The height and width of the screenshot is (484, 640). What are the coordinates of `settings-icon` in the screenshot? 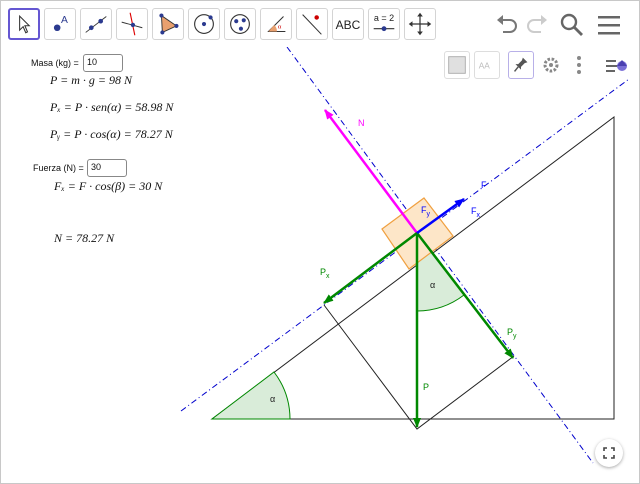 It's located at (551, 65).